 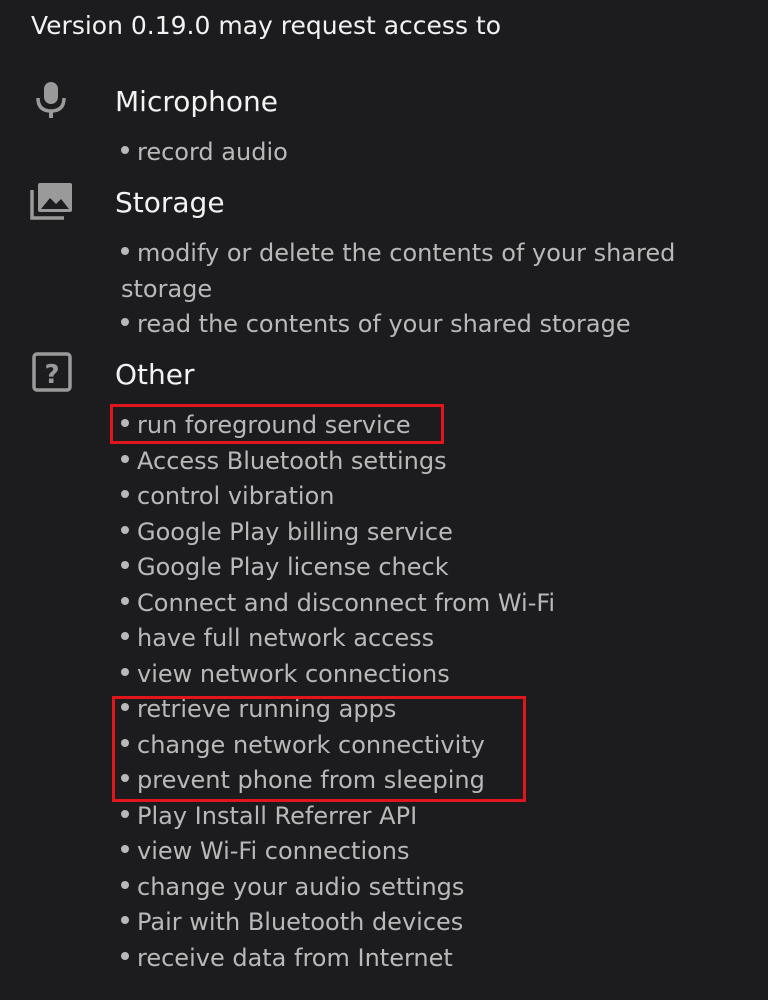 What do you see at coordinates (155, 374) in the screenshot?
I see `group-title-other: Other` at bounding box center [155, 374].